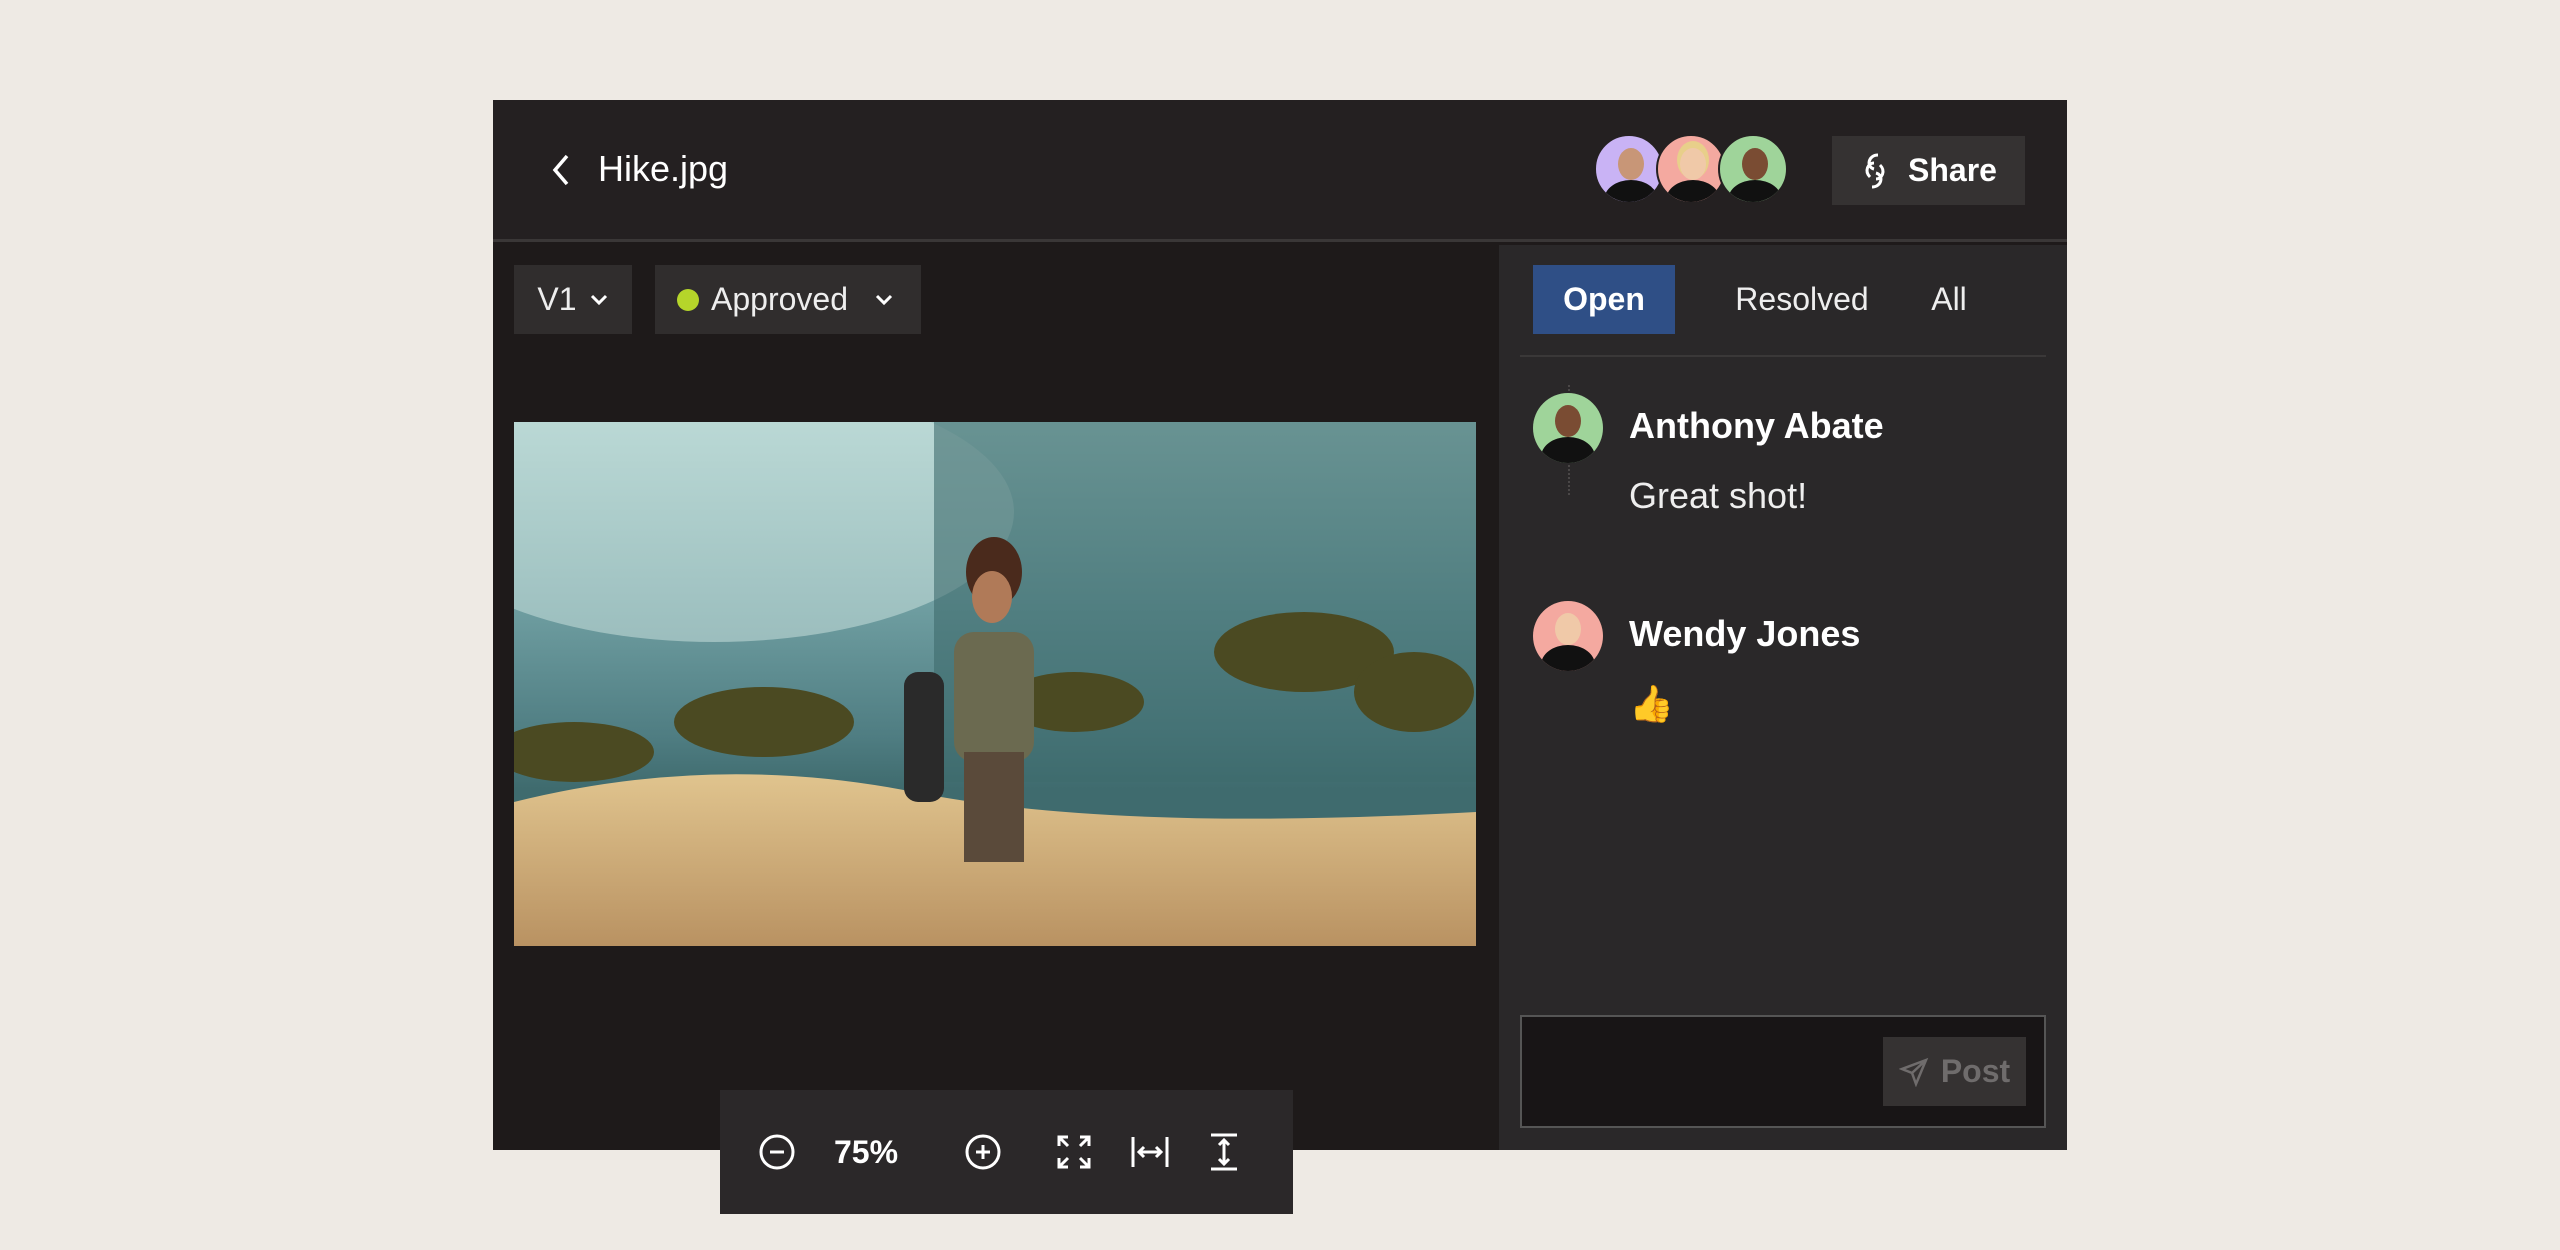  Describe the element at coordinates (1006, 1152) in the screenshot. I see `zoom-toolbar: 75%` at that location.